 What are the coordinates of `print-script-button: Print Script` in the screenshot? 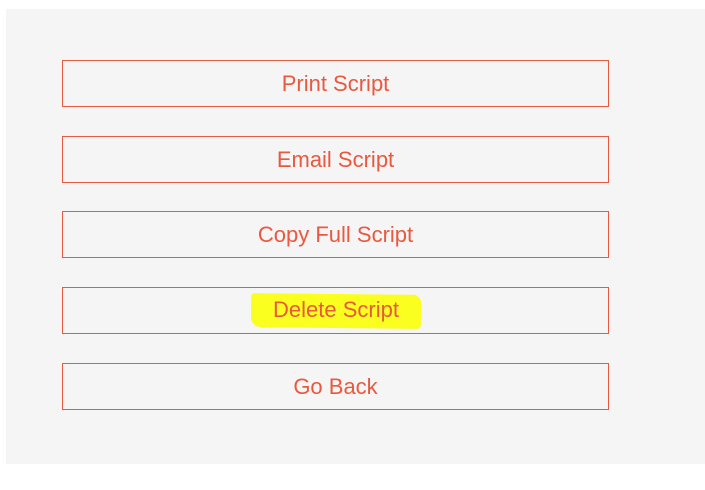 It's located at (335, 83).